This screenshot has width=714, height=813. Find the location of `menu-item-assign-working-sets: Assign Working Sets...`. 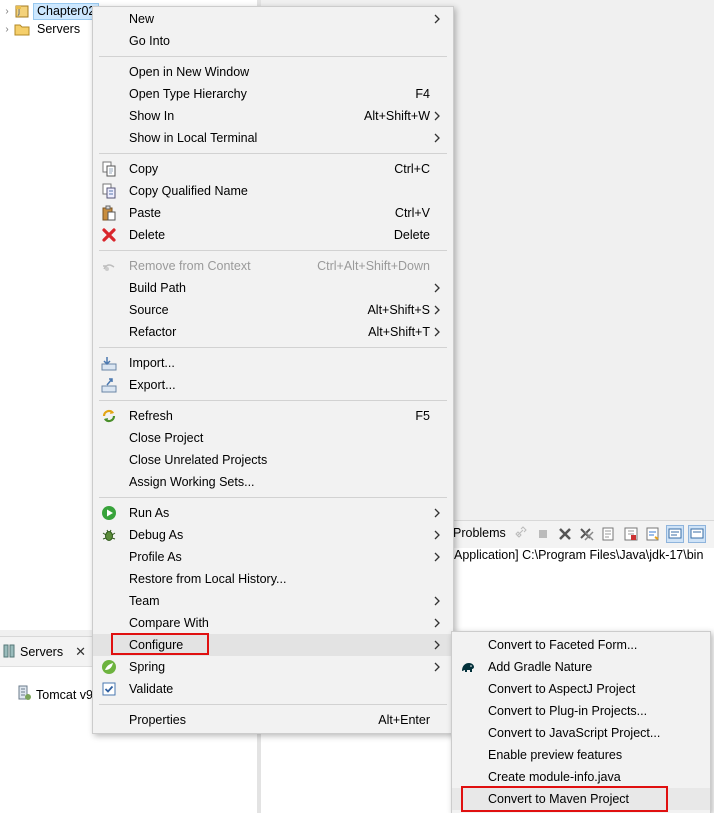

menu-item-assign-working-sets: Assign Working Sets... is located at coordinates (273, 482).